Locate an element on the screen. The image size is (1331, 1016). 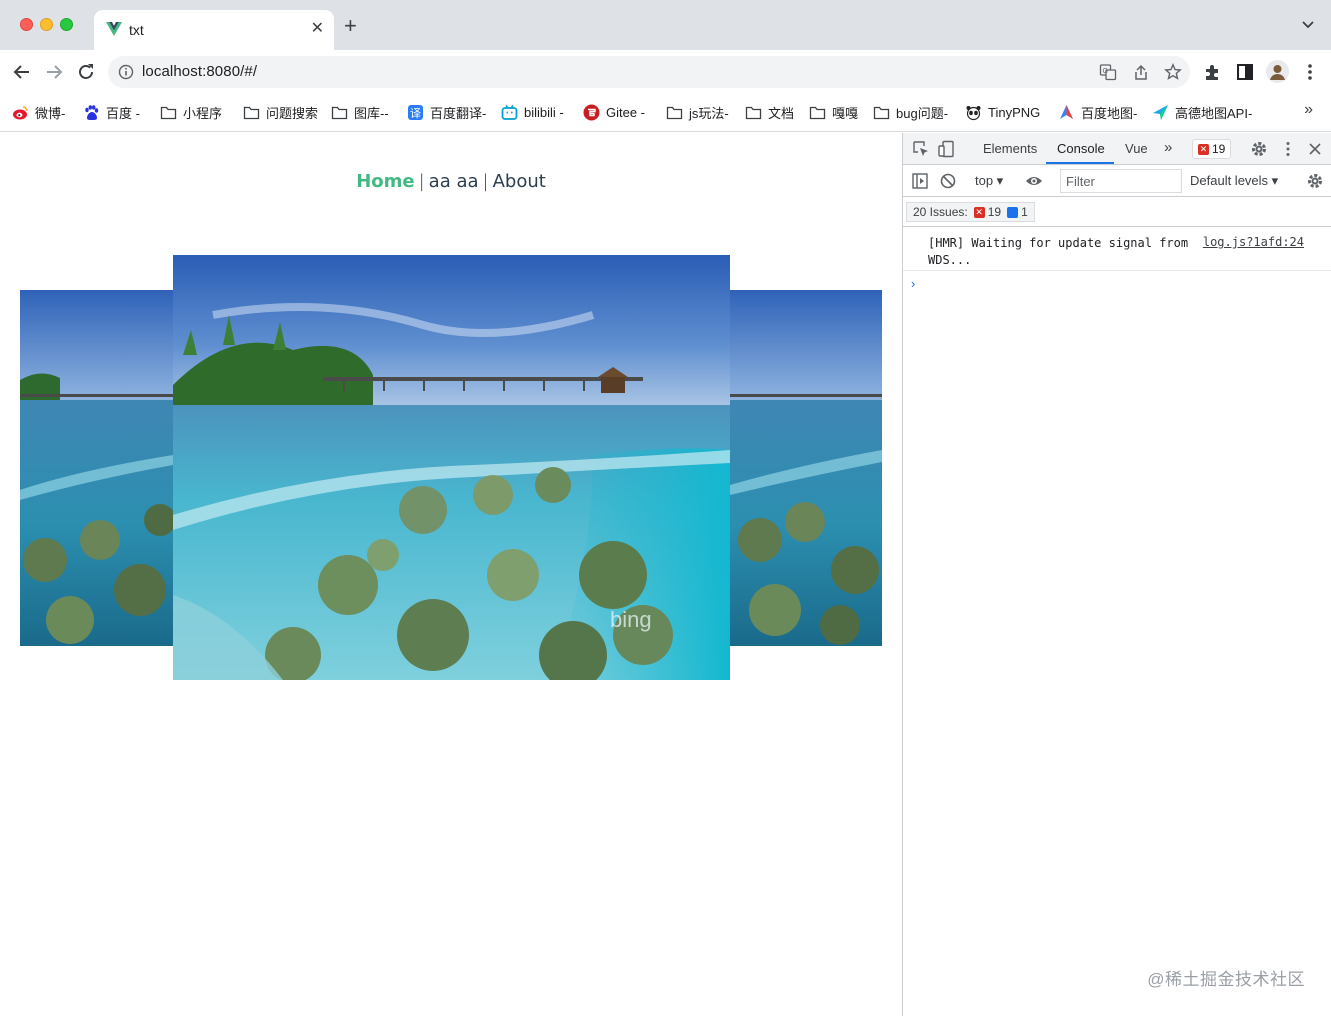
inspect-element-icon is located at coordinates (921, 149).